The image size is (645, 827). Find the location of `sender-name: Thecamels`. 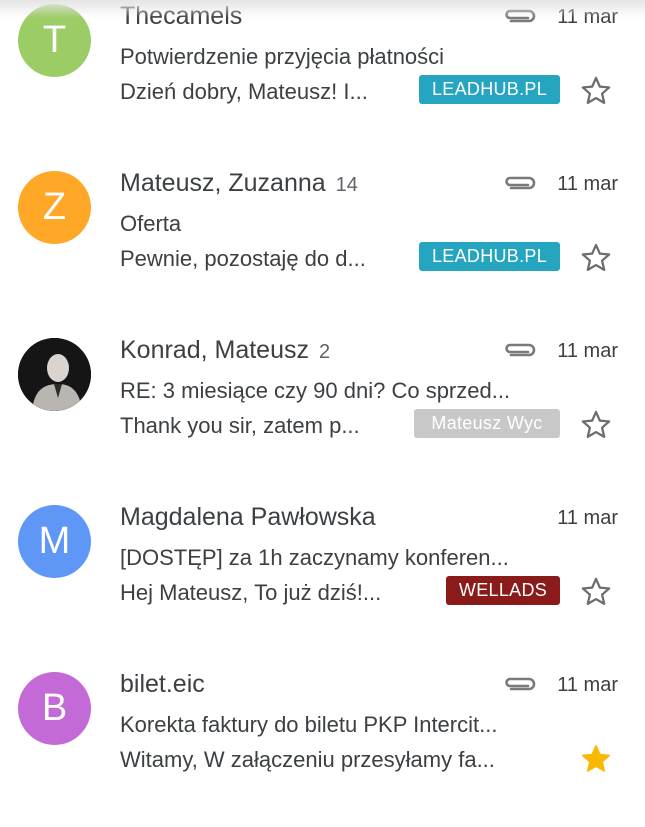

sender-name: Thecamels is located at coordinates (181, 16).